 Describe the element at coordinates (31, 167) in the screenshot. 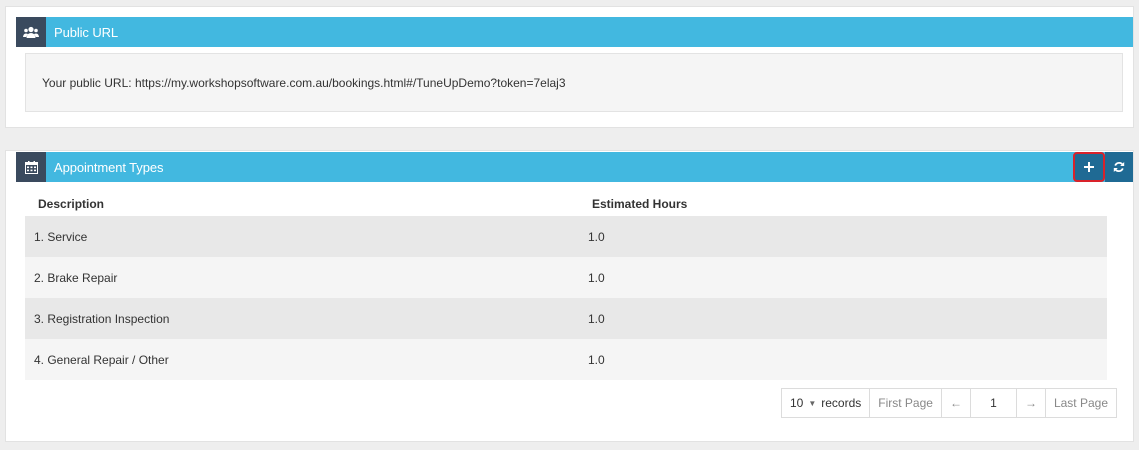

I see `calendar-icon` at that location.